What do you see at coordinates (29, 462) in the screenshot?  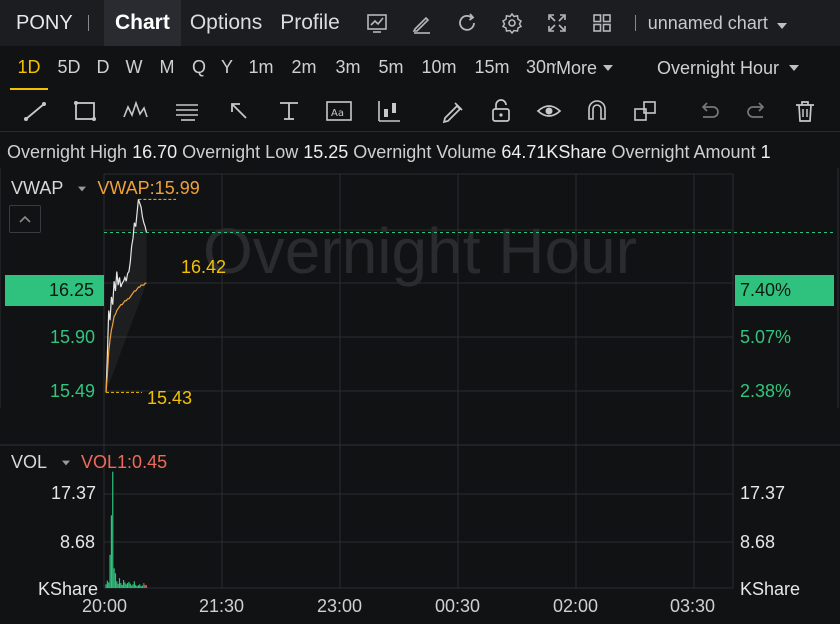 I see `vol-indicator-name: VOL` at bounding box center [29, 462].